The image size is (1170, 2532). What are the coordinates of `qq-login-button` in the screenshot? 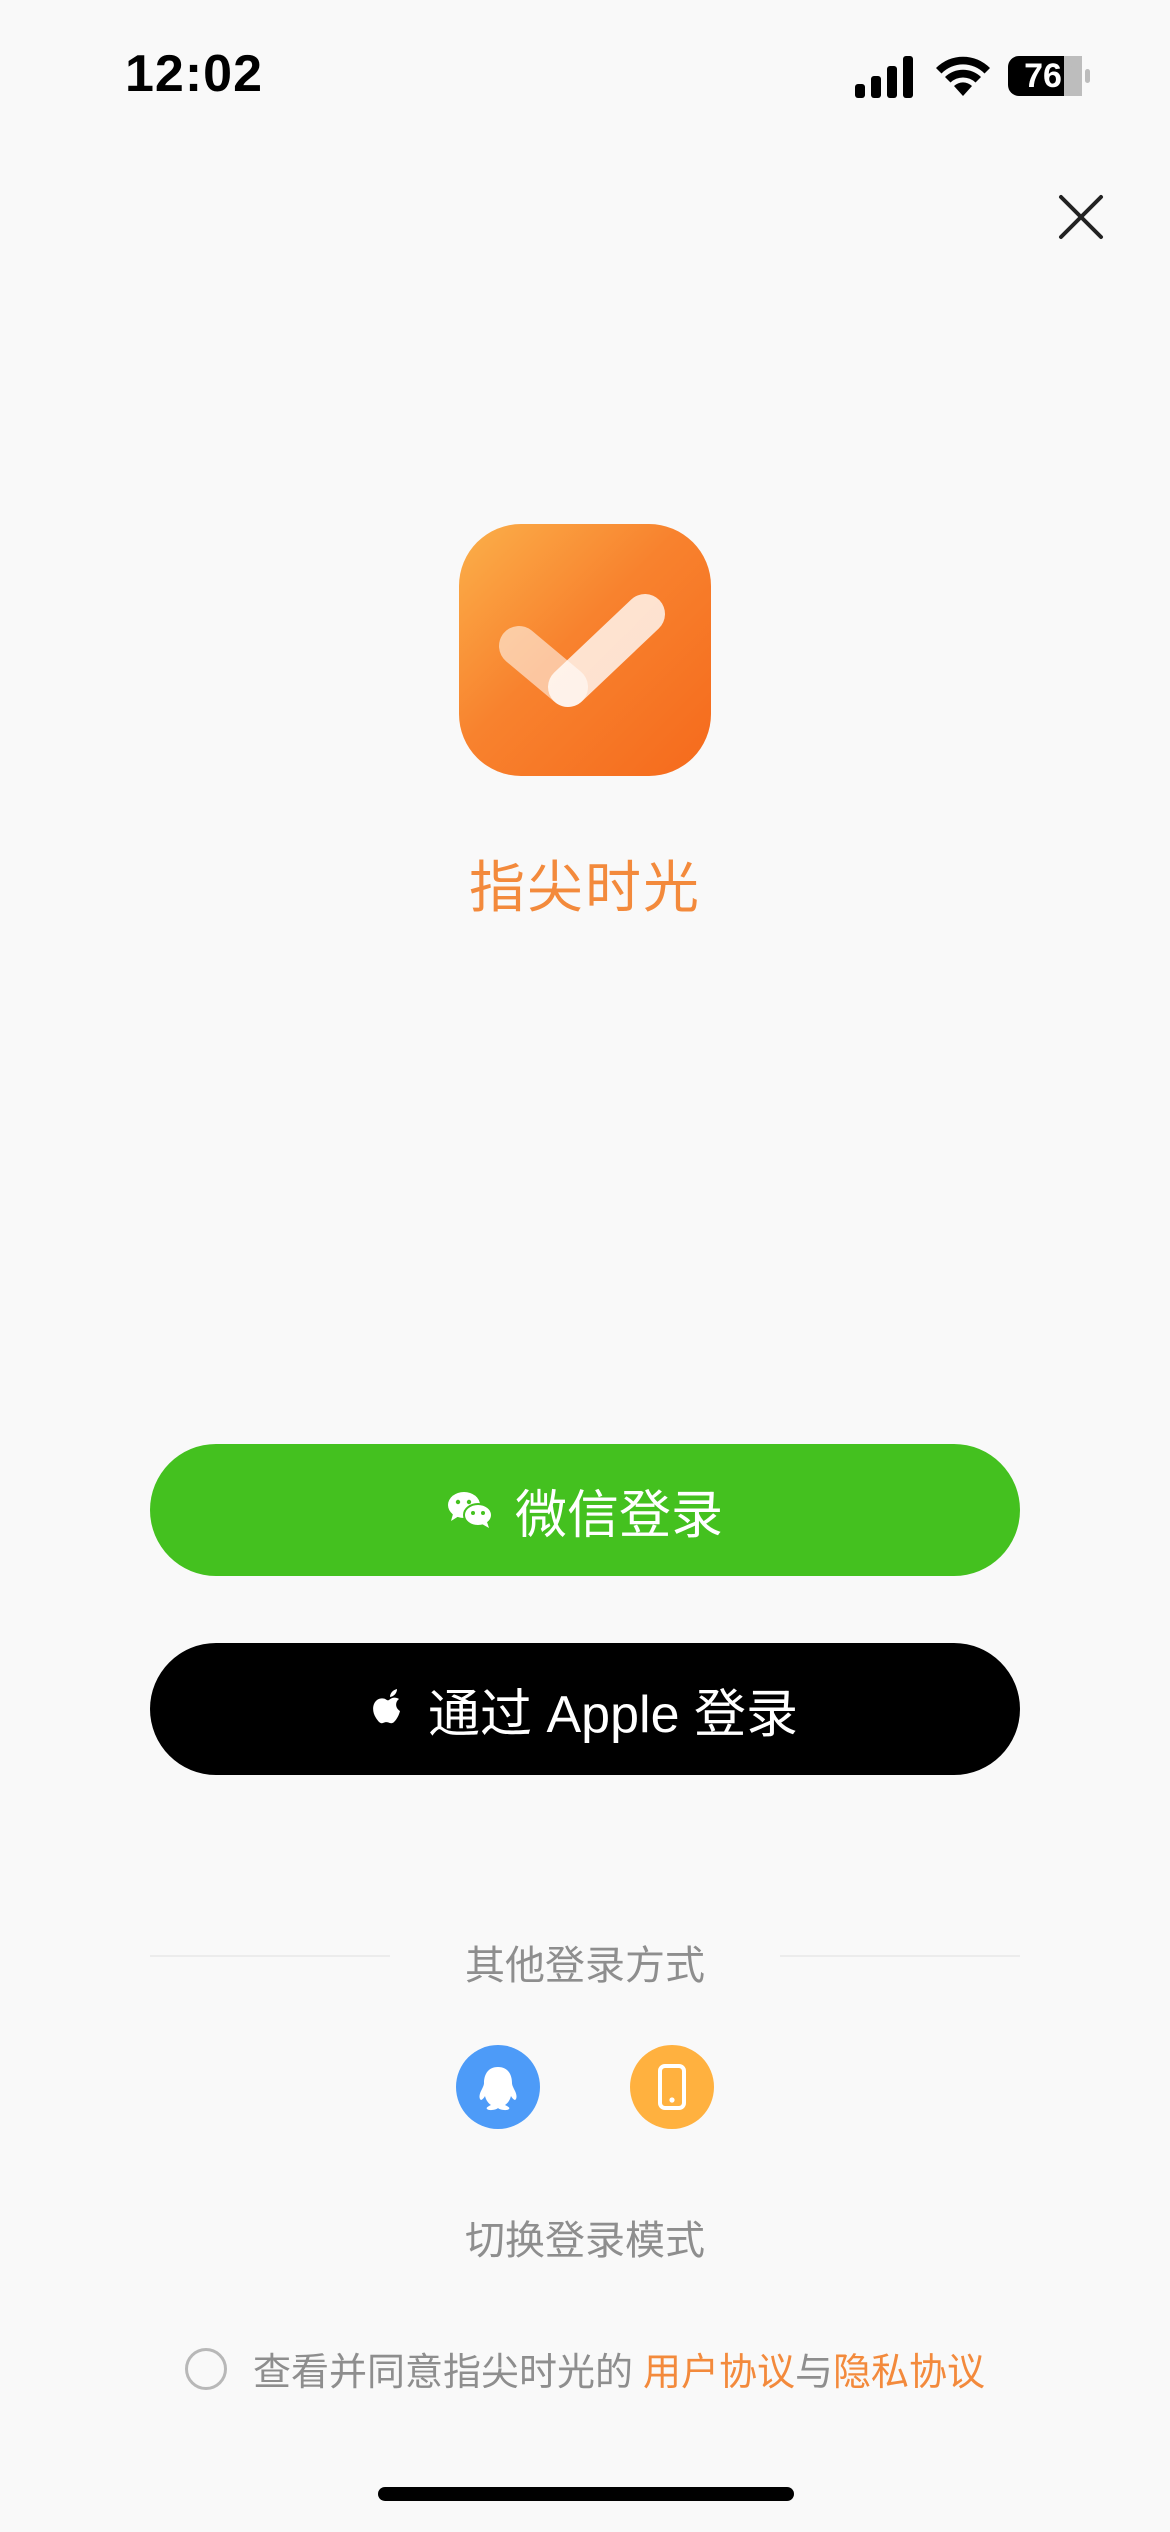 It's located at (498, 2087).